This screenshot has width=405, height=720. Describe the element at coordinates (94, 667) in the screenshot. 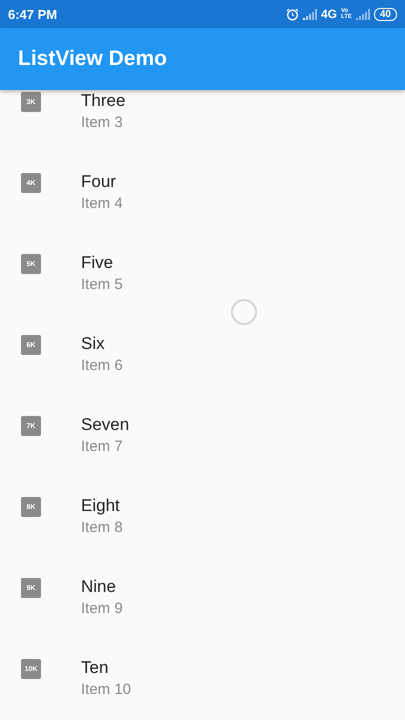

I see `item-title: Ten` at that location.